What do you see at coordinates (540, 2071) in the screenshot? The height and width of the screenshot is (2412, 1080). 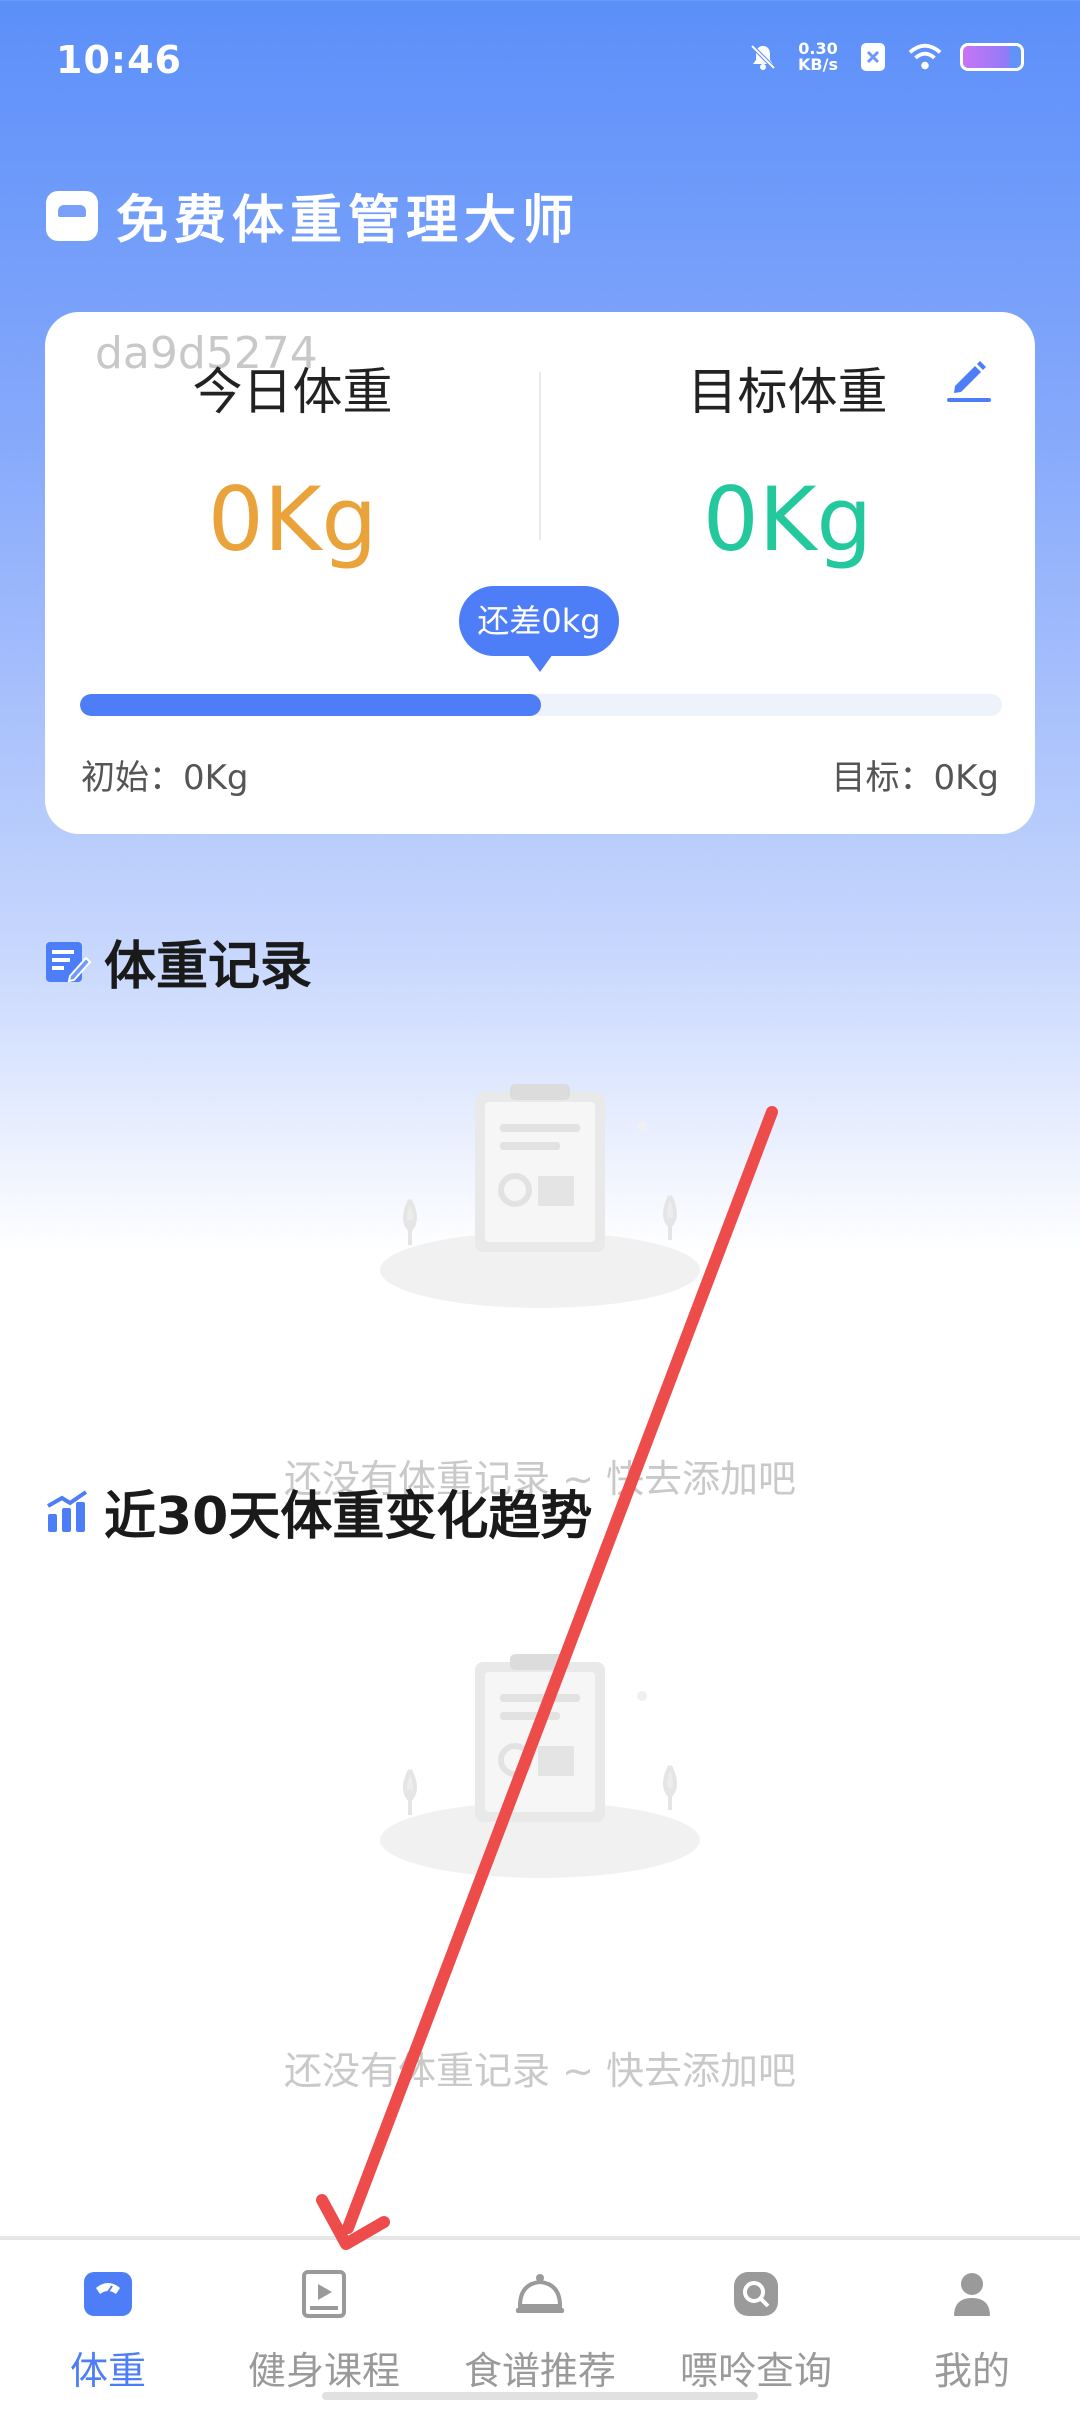 I see `trend-empty-text: 还没有体重记录 ~ 快去添加吧` at bounding box center [540, 2071].